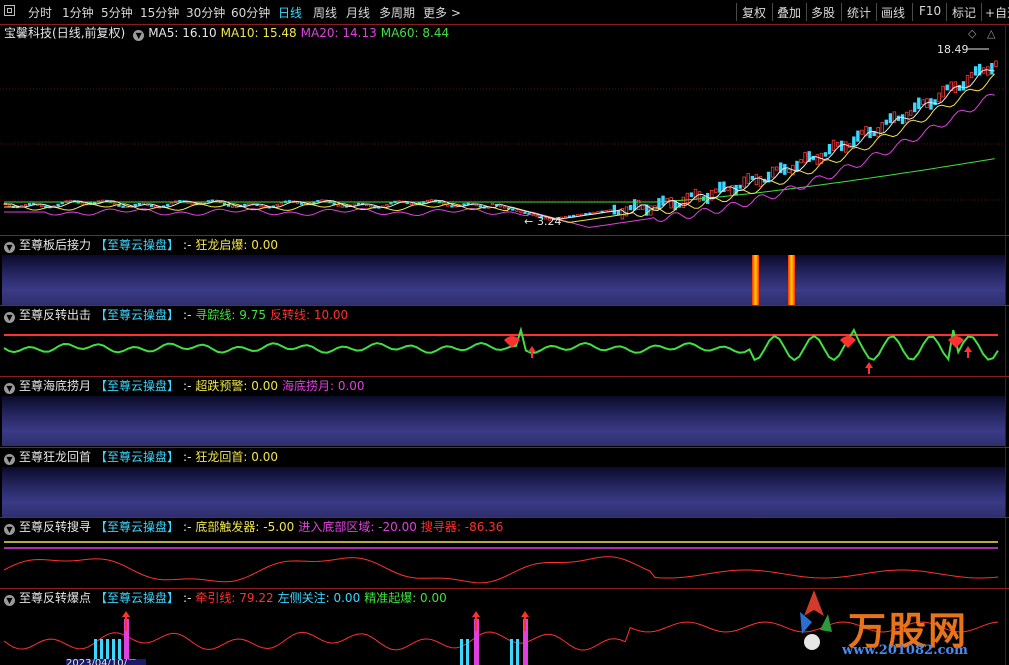  Describe the element at coordinates (357, 527) in the screenshot. I see `indicator-value: 进入底部区域: -20.00` at that location.